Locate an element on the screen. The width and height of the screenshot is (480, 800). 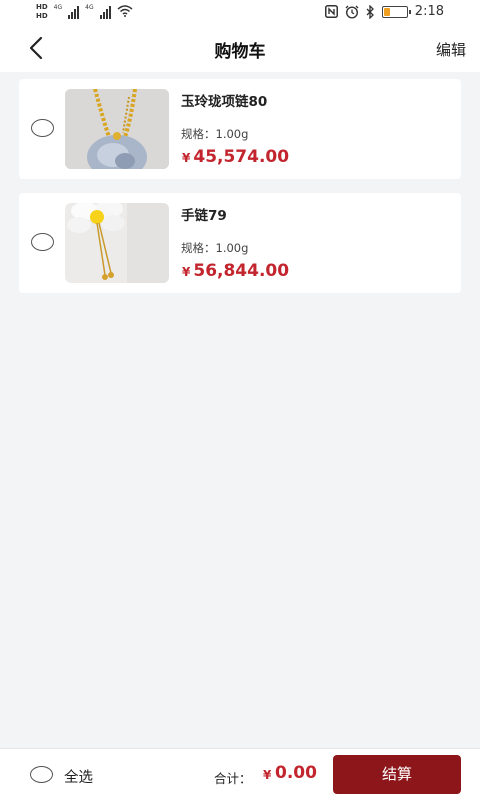
checkout-button: 结算 is located at coordinates (397, 774).